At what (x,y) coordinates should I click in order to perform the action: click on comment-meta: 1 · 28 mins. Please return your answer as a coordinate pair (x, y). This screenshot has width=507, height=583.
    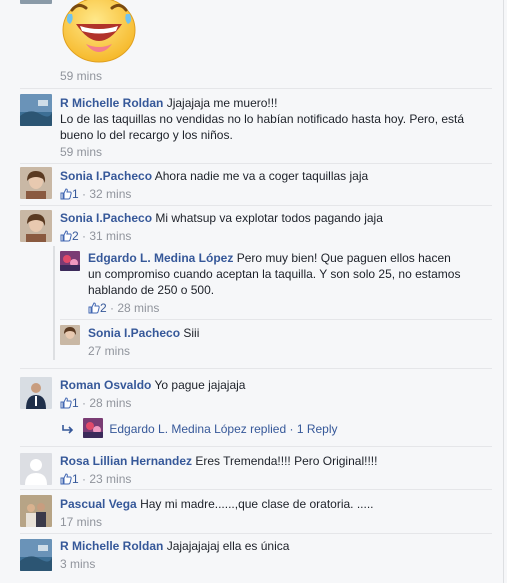
    Looking at the image, I should click on (95, 403).